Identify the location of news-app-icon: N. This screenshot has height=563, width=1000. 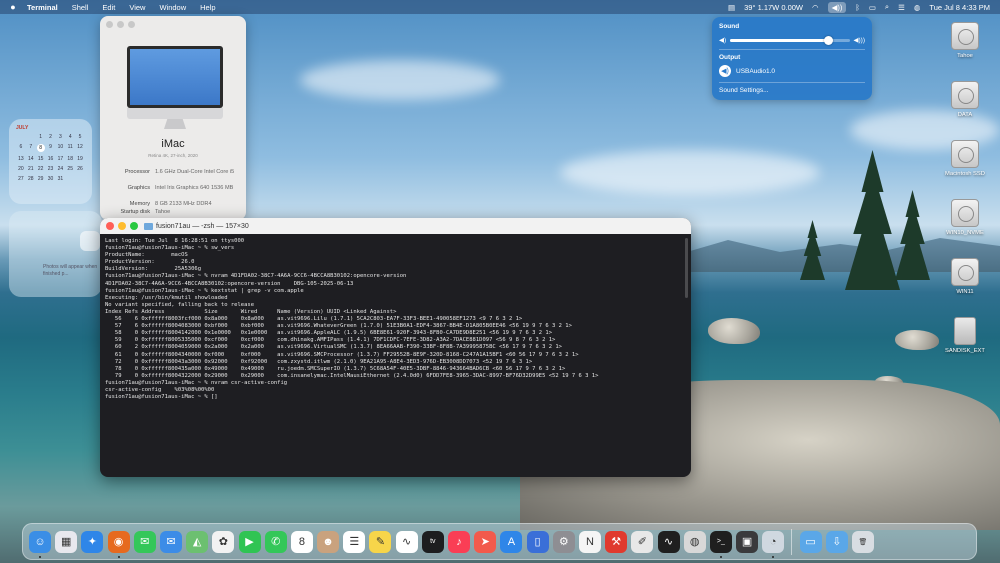
(589, 541).